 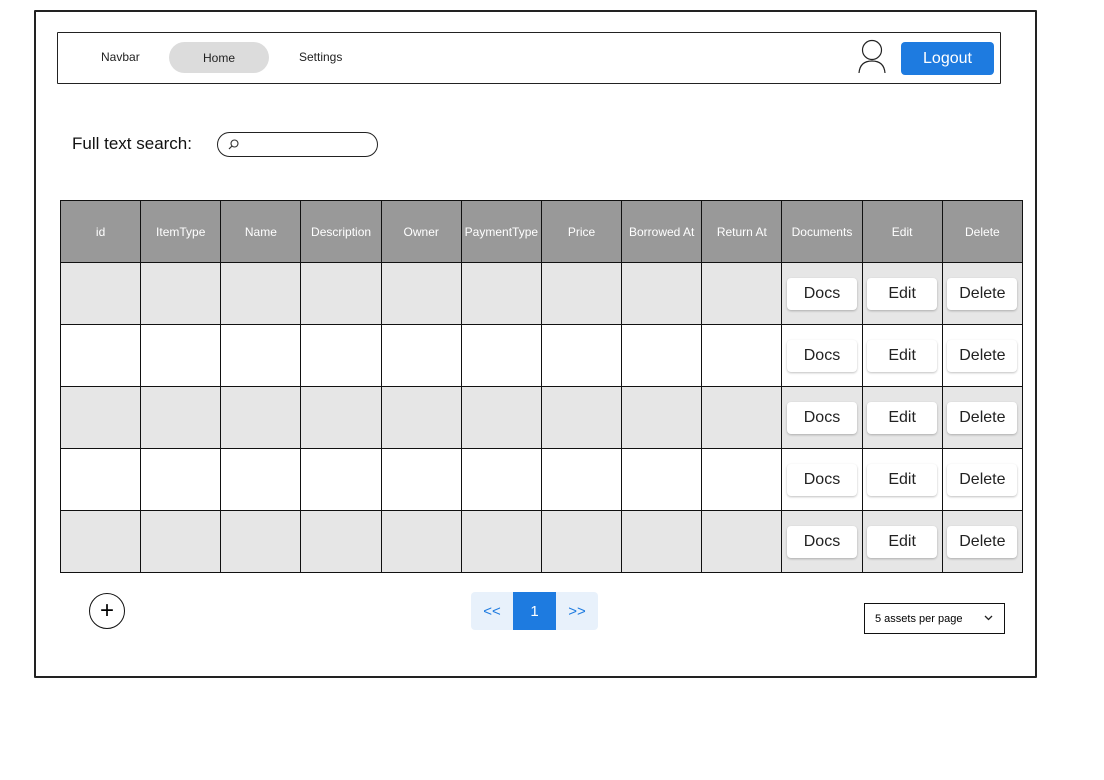 I want to click on pagination: << 1 >>, so click(x=534, y=611).